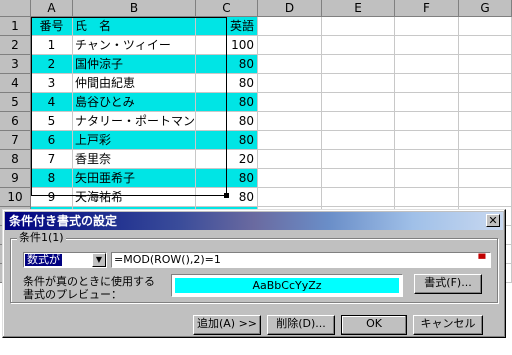 This screenshot has height=355, width=512. What do you see at coordinates (52, 197) in the screenshot?
I see `cell-a: 9` at bounding box center [52, 197].